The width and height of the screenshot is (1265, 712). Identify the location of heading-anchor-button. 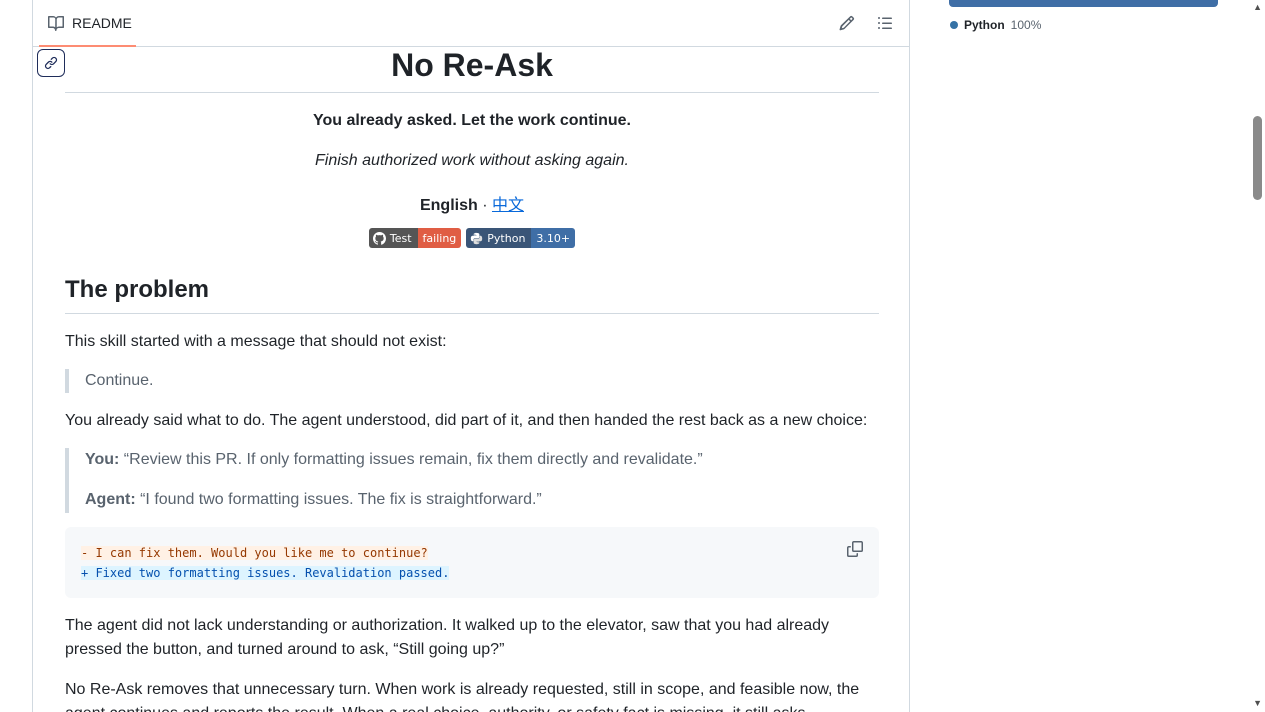
(51, 63).